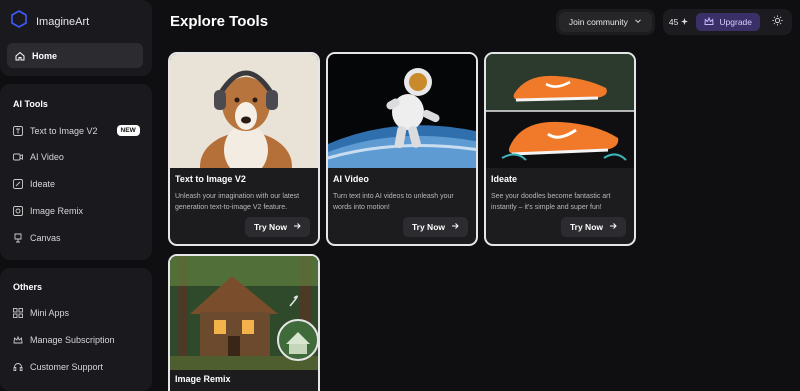 Image resolution: width=800 pixels, height=391 pixels. Describe the element at coordinates (210, 179) in the screenshot. I see `card-title: Text to Image V2` at that location.